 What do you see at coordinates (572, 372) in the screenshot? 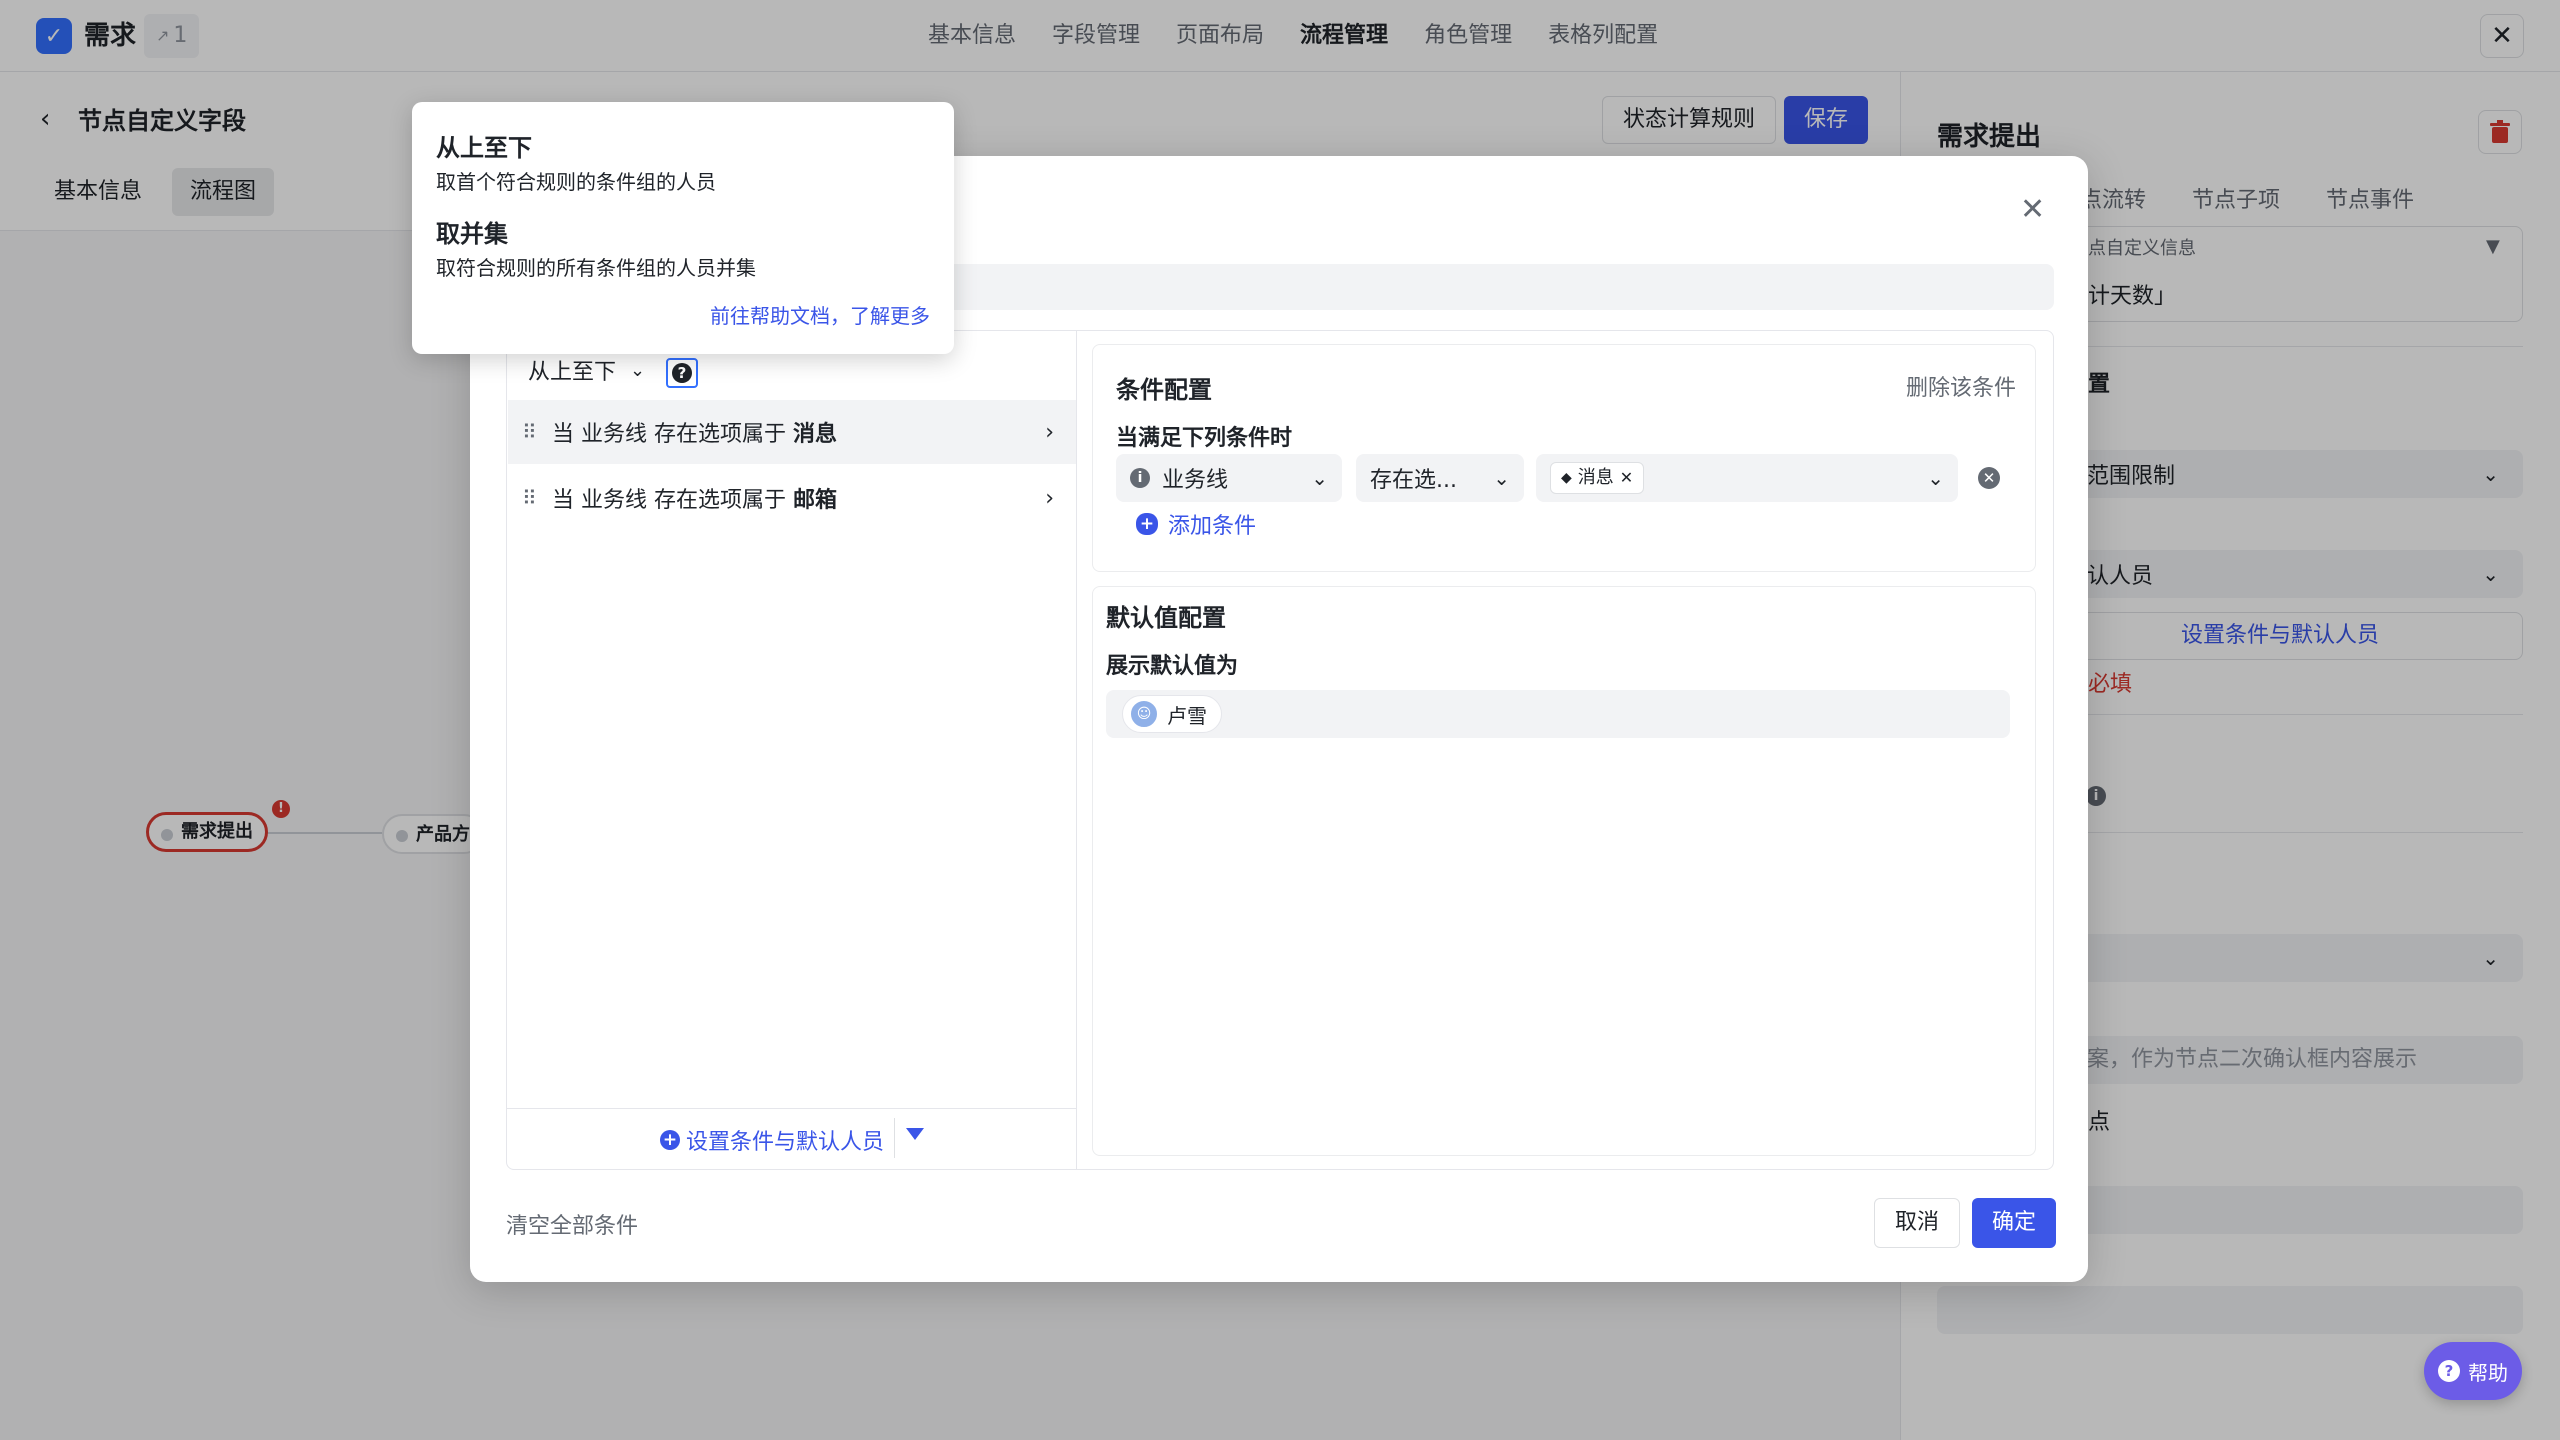
I see `sort-mode-value: 从上至下` at bounding box center [572, 372].